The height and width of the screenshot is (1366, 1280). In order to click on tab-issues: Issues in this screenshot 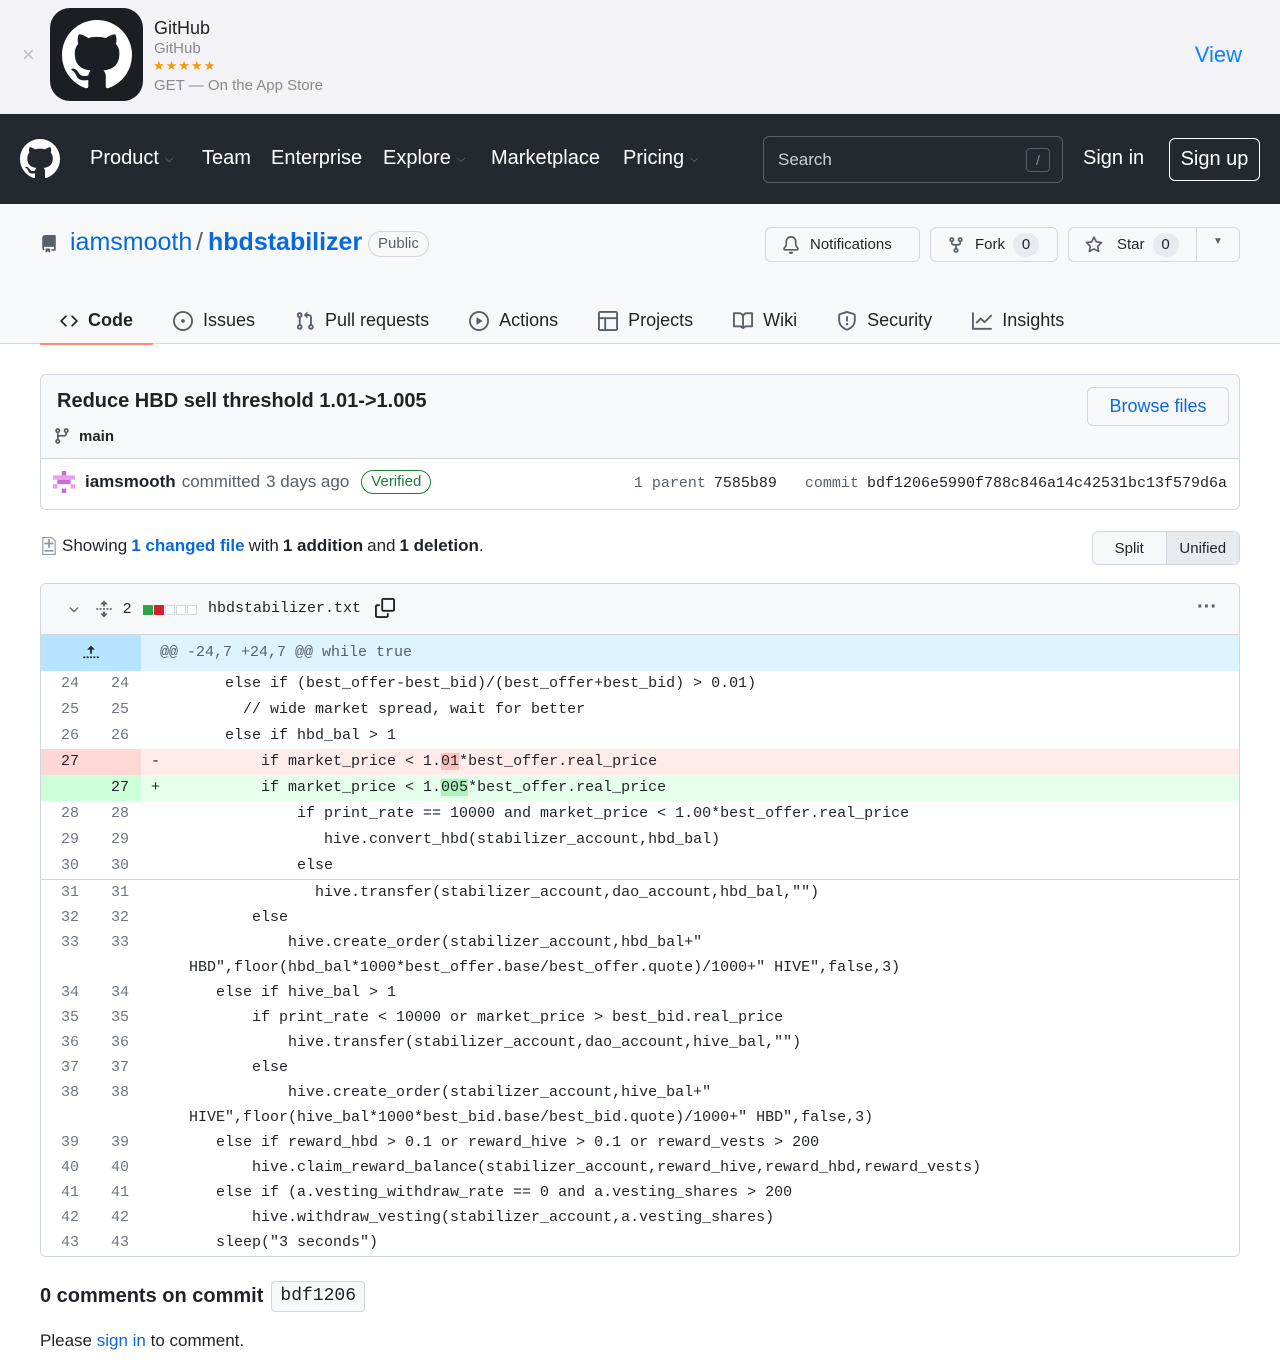, I will do `click(214, 320)`.